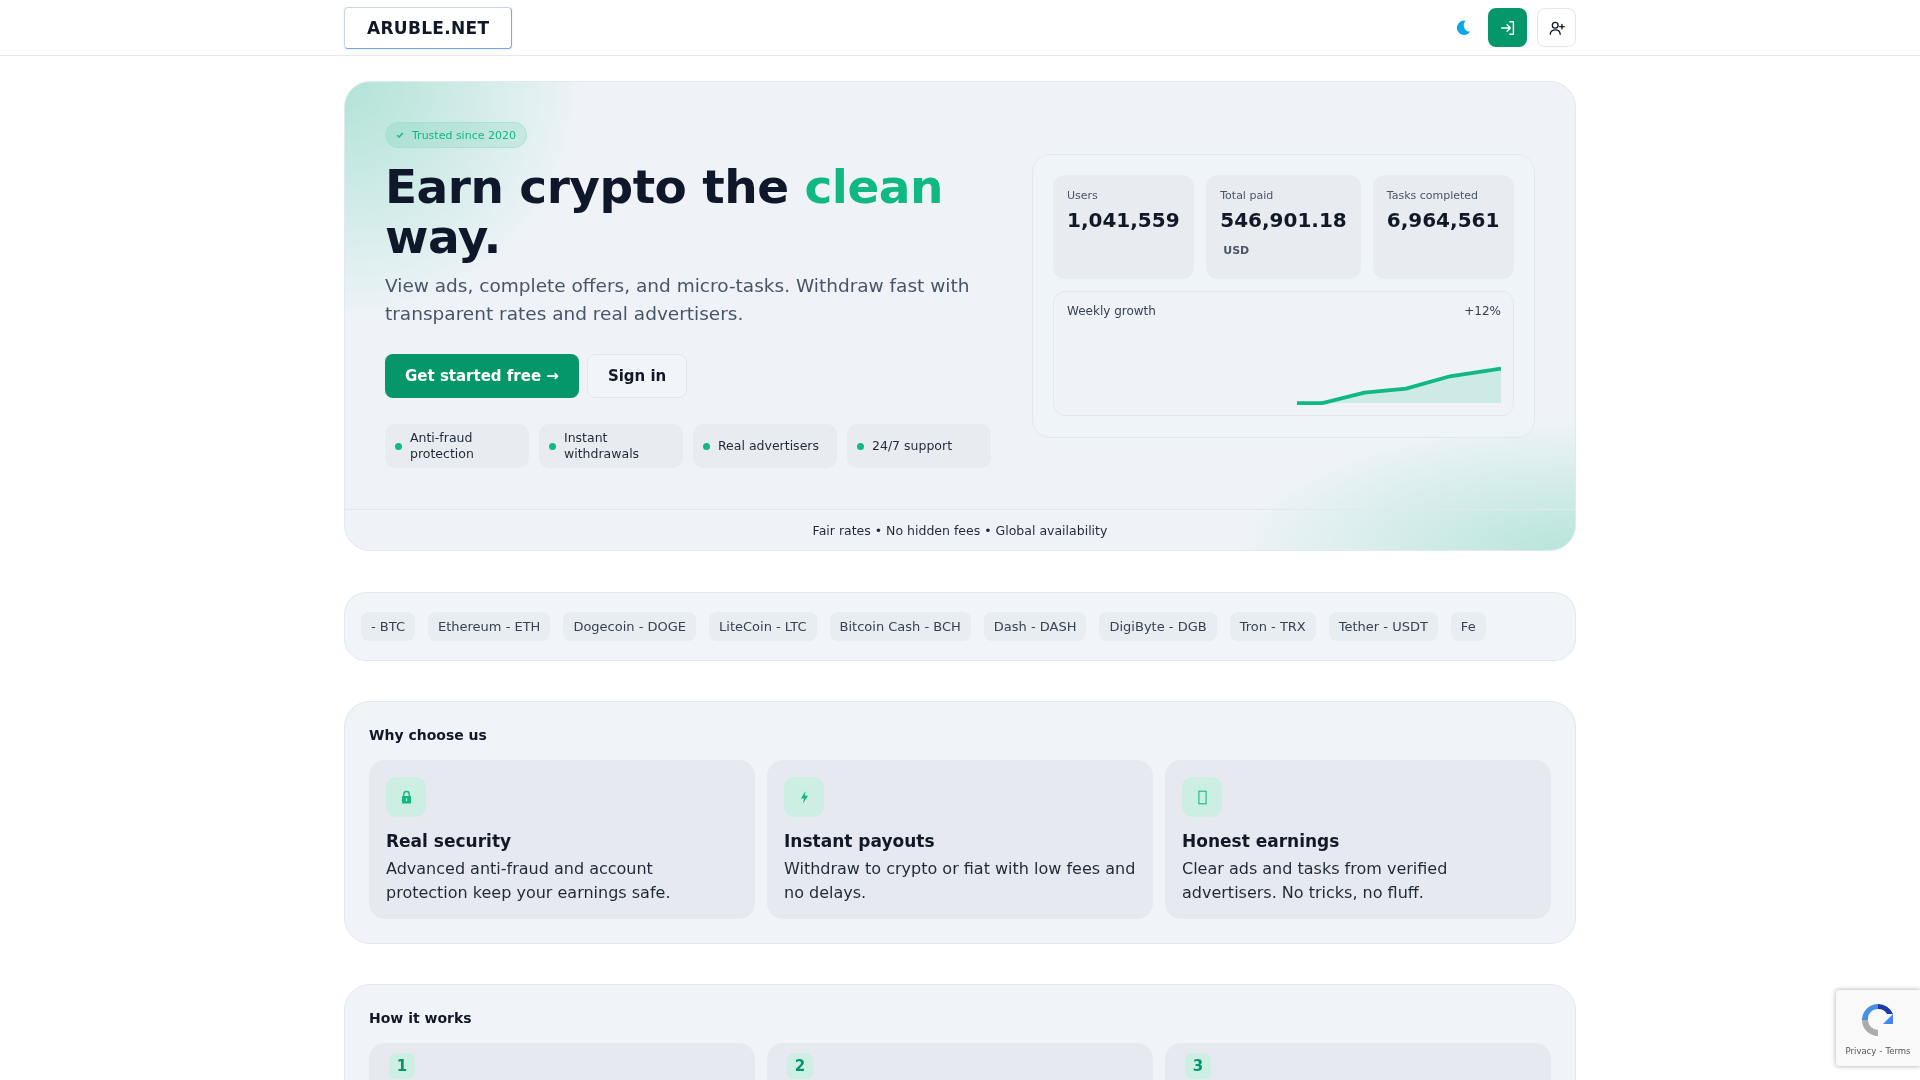 The height and width of the screenshot is (1080, 1920). What do you see at coordinates (860, 841) in the screenshot?
I see `card-title: Instant payouts` at bounding box center [860, 841].